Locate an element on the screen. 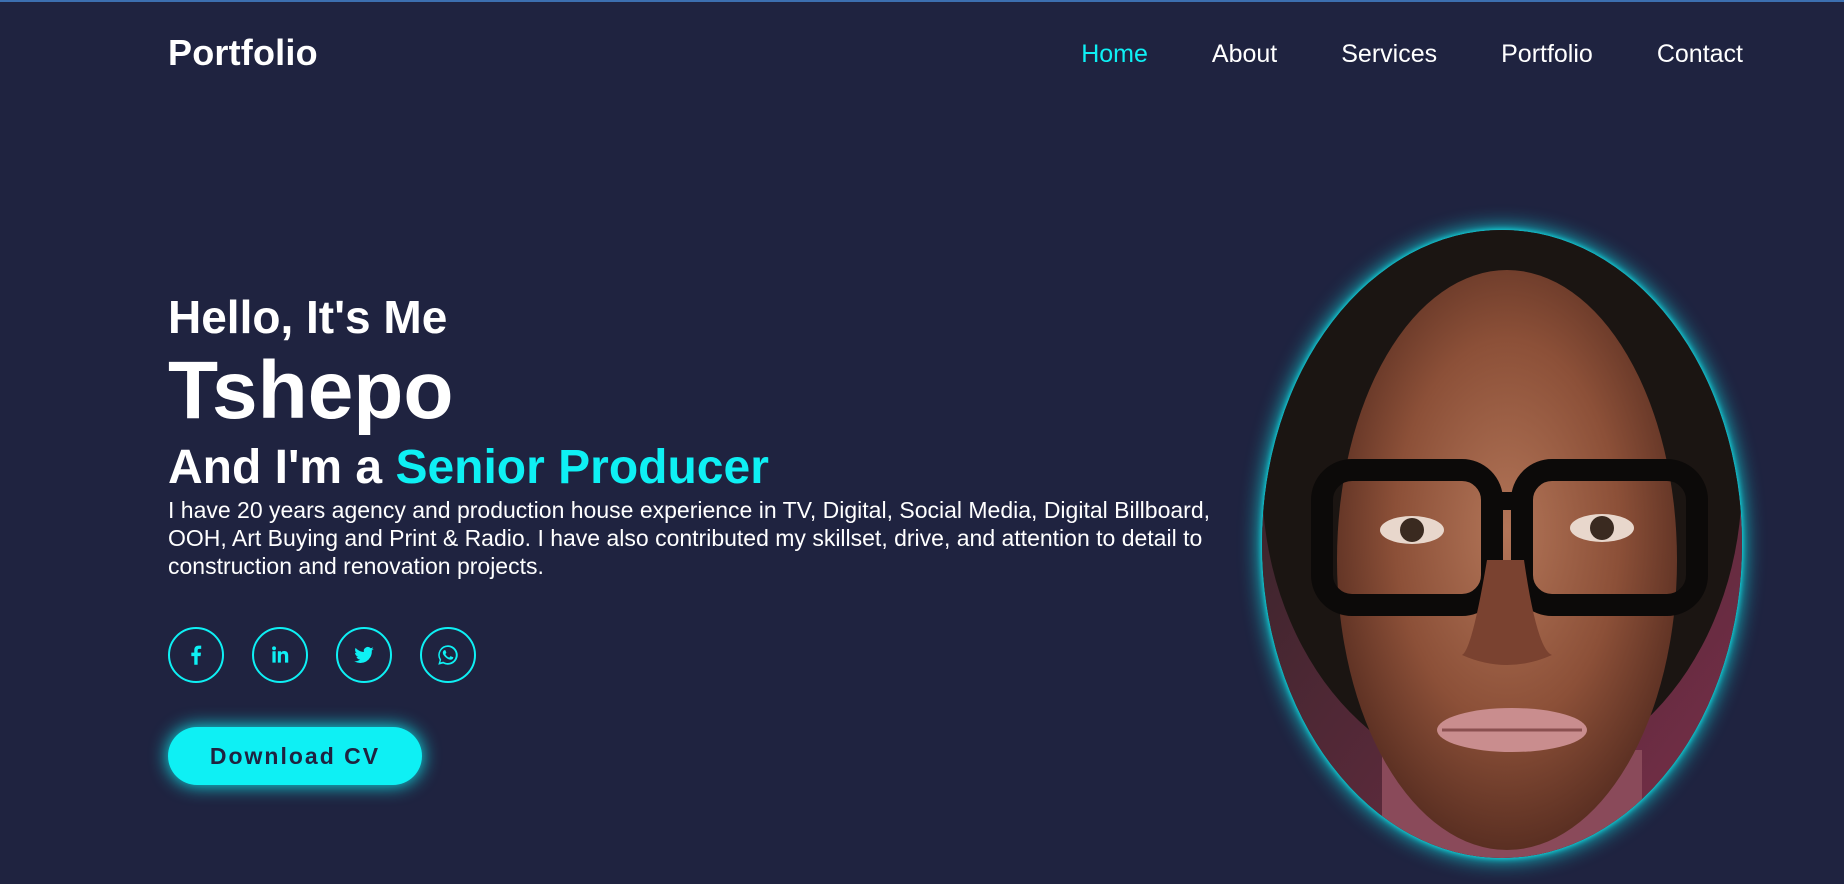 The height and width of the screenshot is (884, 1844). hero-greeting: Hello, It's Me is located at coordinates (308, 317).